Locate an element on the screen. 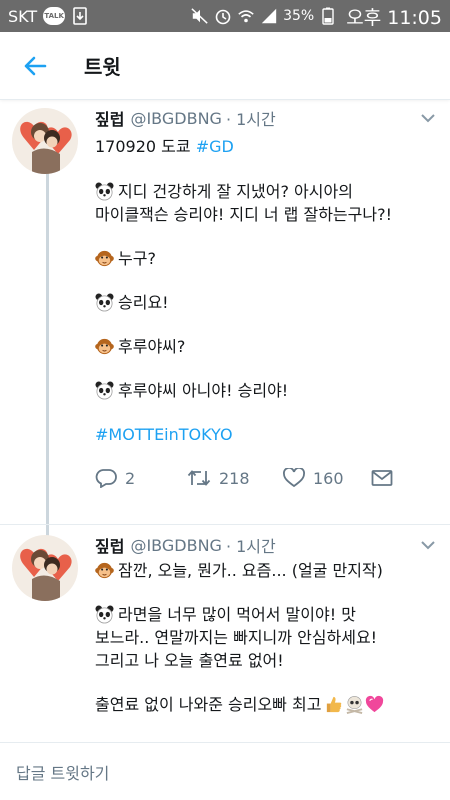  signal-icon is located at coordinates (269, 16).